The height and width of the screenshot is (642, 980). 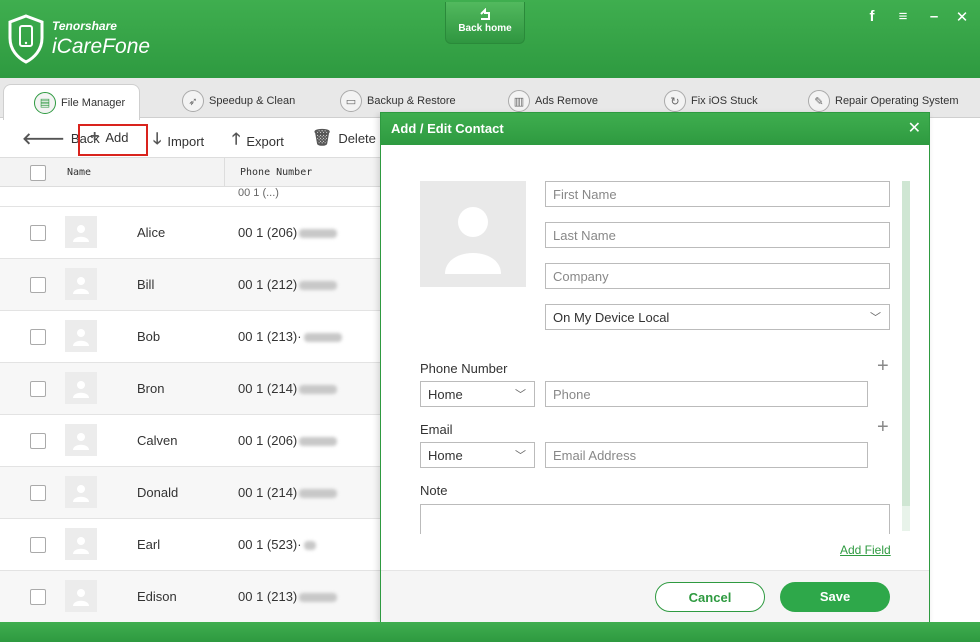 What do you see at coordinates (190, 493) in the screenshot?
I see `table-row: Donald 00 1 (214)` at bounding box center [190, 493].